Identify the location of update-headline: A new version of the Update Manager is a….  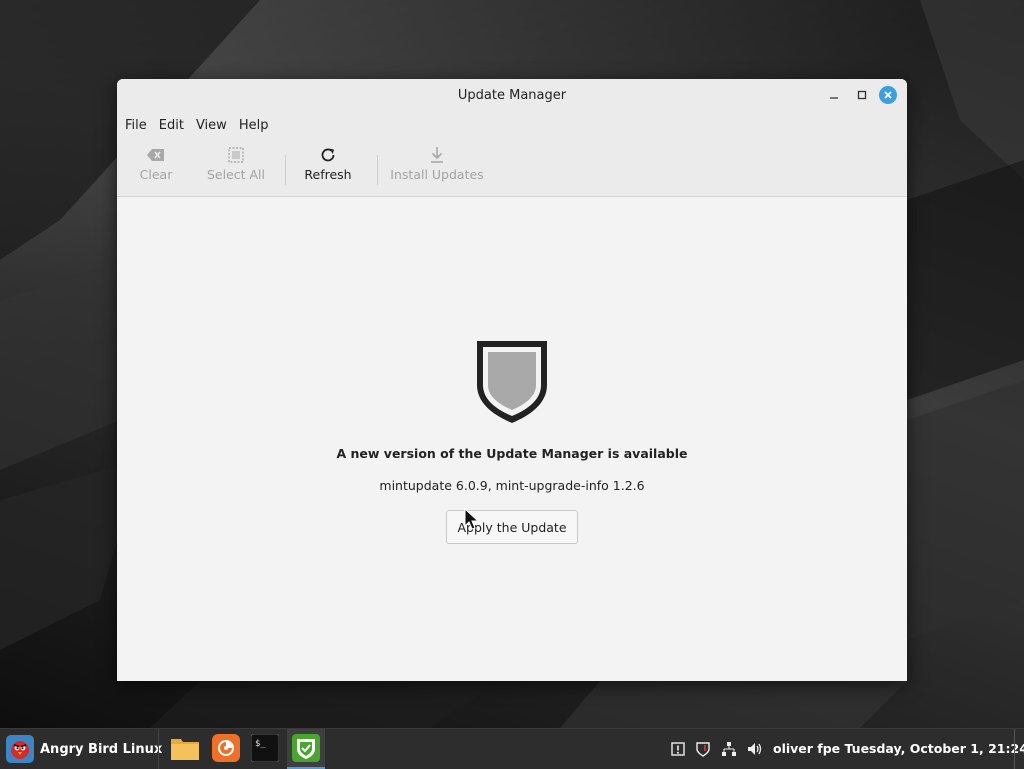
(512, 453).